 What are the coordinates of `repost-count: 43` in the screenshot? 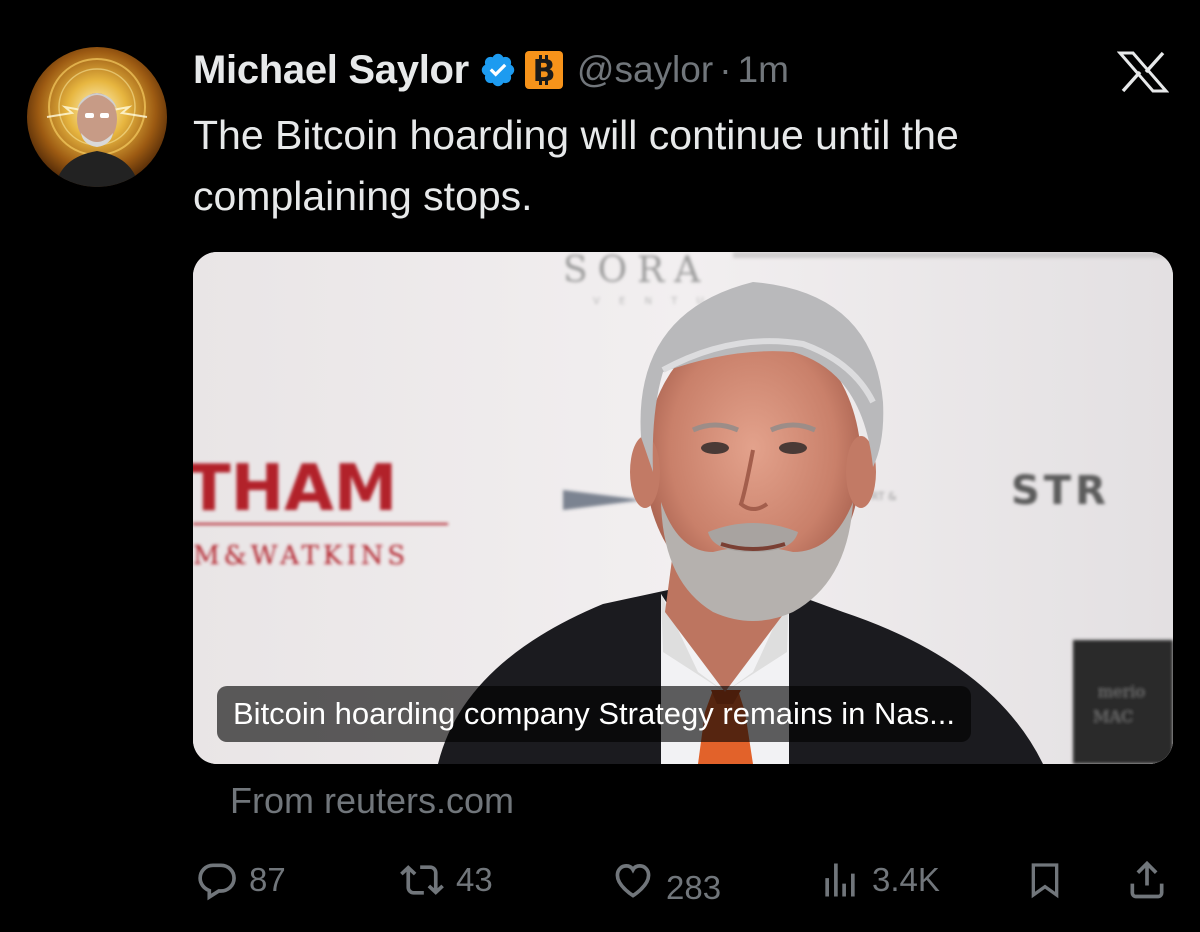 It's located at (474, 879).